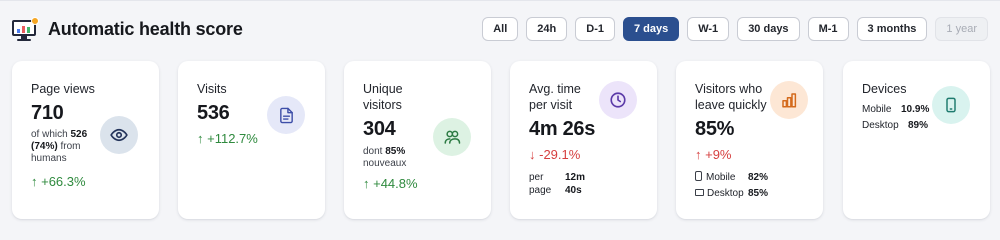 The height and width of the screenshot is (240, 1000). What do you see at coordinates (383, 97) in the screenshot?
I see `card-title: Unique visitors` at bounding box center [383, 97].